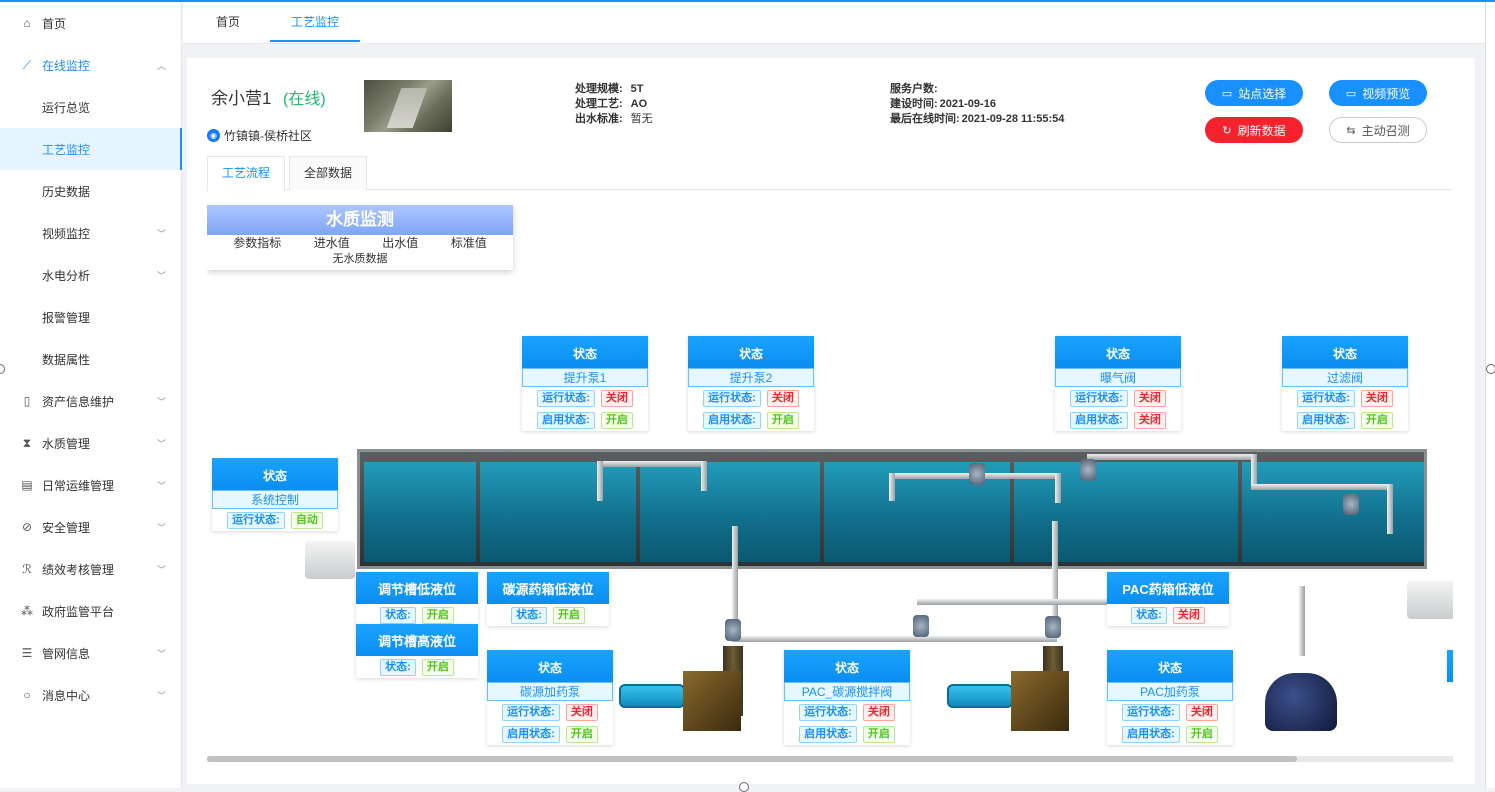 This screenshot has width=1495, height=792. I want to click on active-call-button: ⇆ 主动召测, so click(1378, 130).